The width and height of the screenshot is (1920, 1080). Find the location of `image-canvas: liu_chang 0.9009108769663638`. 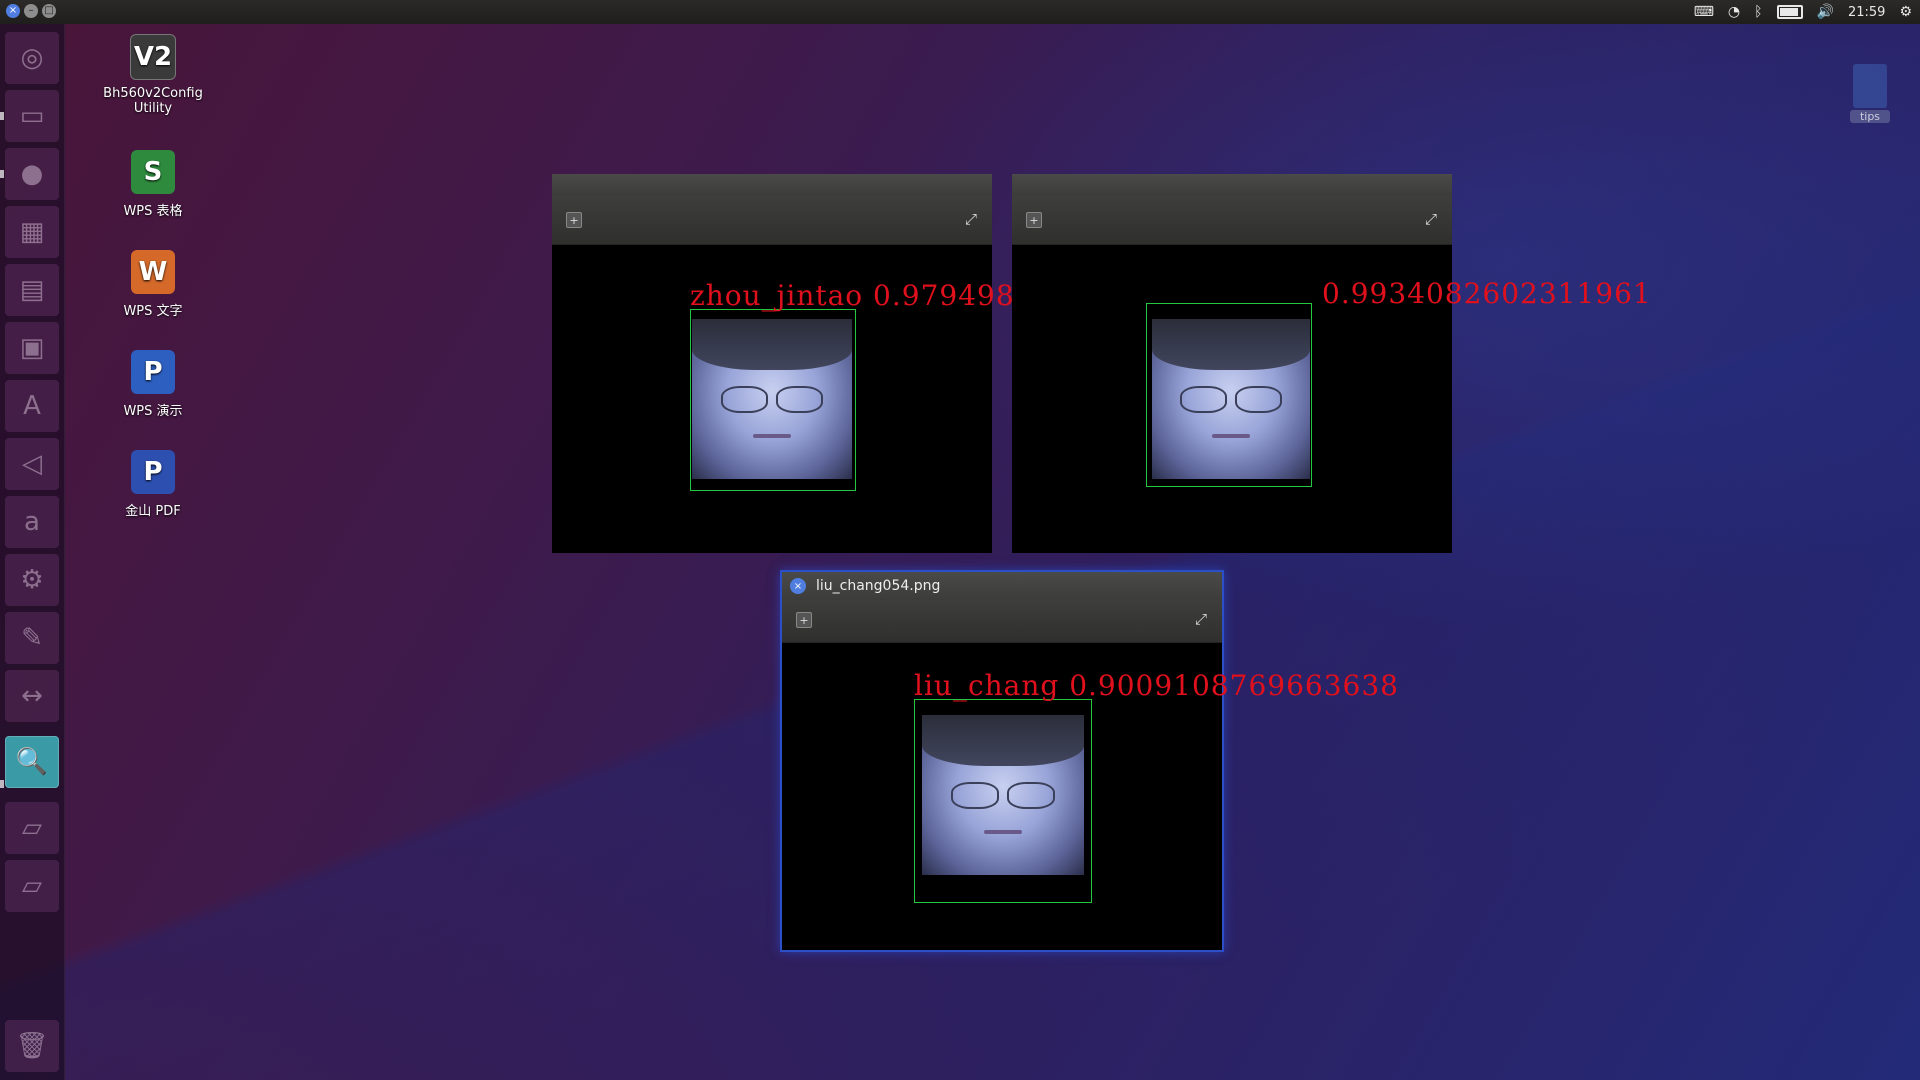

image-canvas: liu_chang 0.9009108769663638 is located at coordinates (1090, 795).